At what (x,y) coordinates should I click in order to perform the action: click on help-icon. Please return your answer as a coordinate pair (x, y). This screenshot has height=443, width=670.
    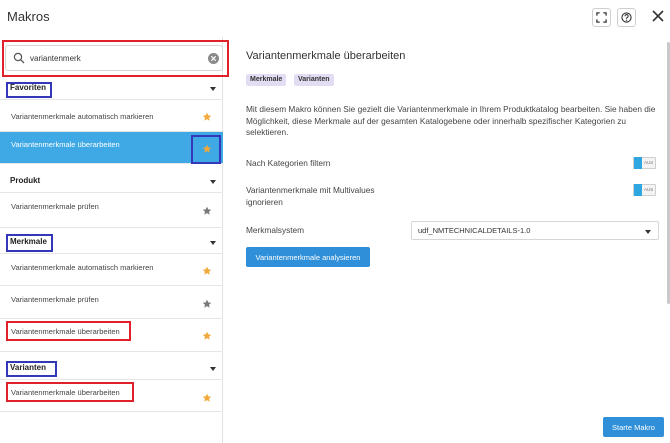
    Looking at the image, I should click on (626, 17).